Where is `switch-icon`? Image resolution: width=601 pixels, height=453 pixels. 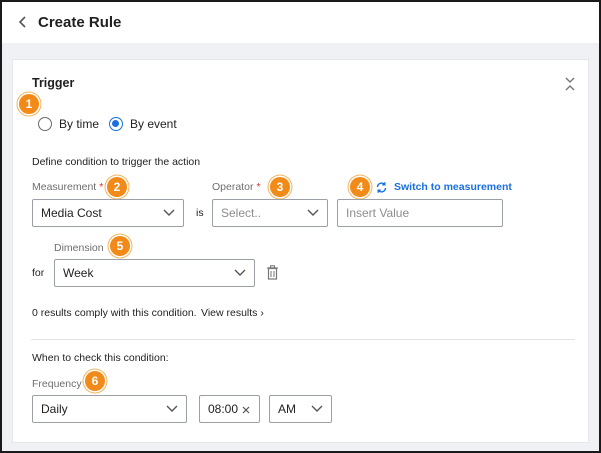
switch-icon is located at coordinates (381, 187).